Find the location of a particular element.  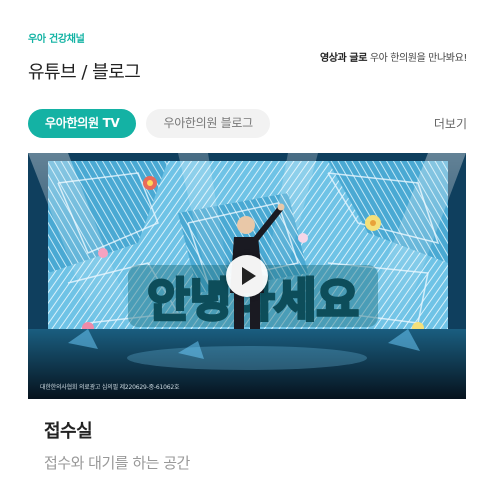

room-description: 접수와 대기를 하는 공간 is located at coordinates (117, 463).